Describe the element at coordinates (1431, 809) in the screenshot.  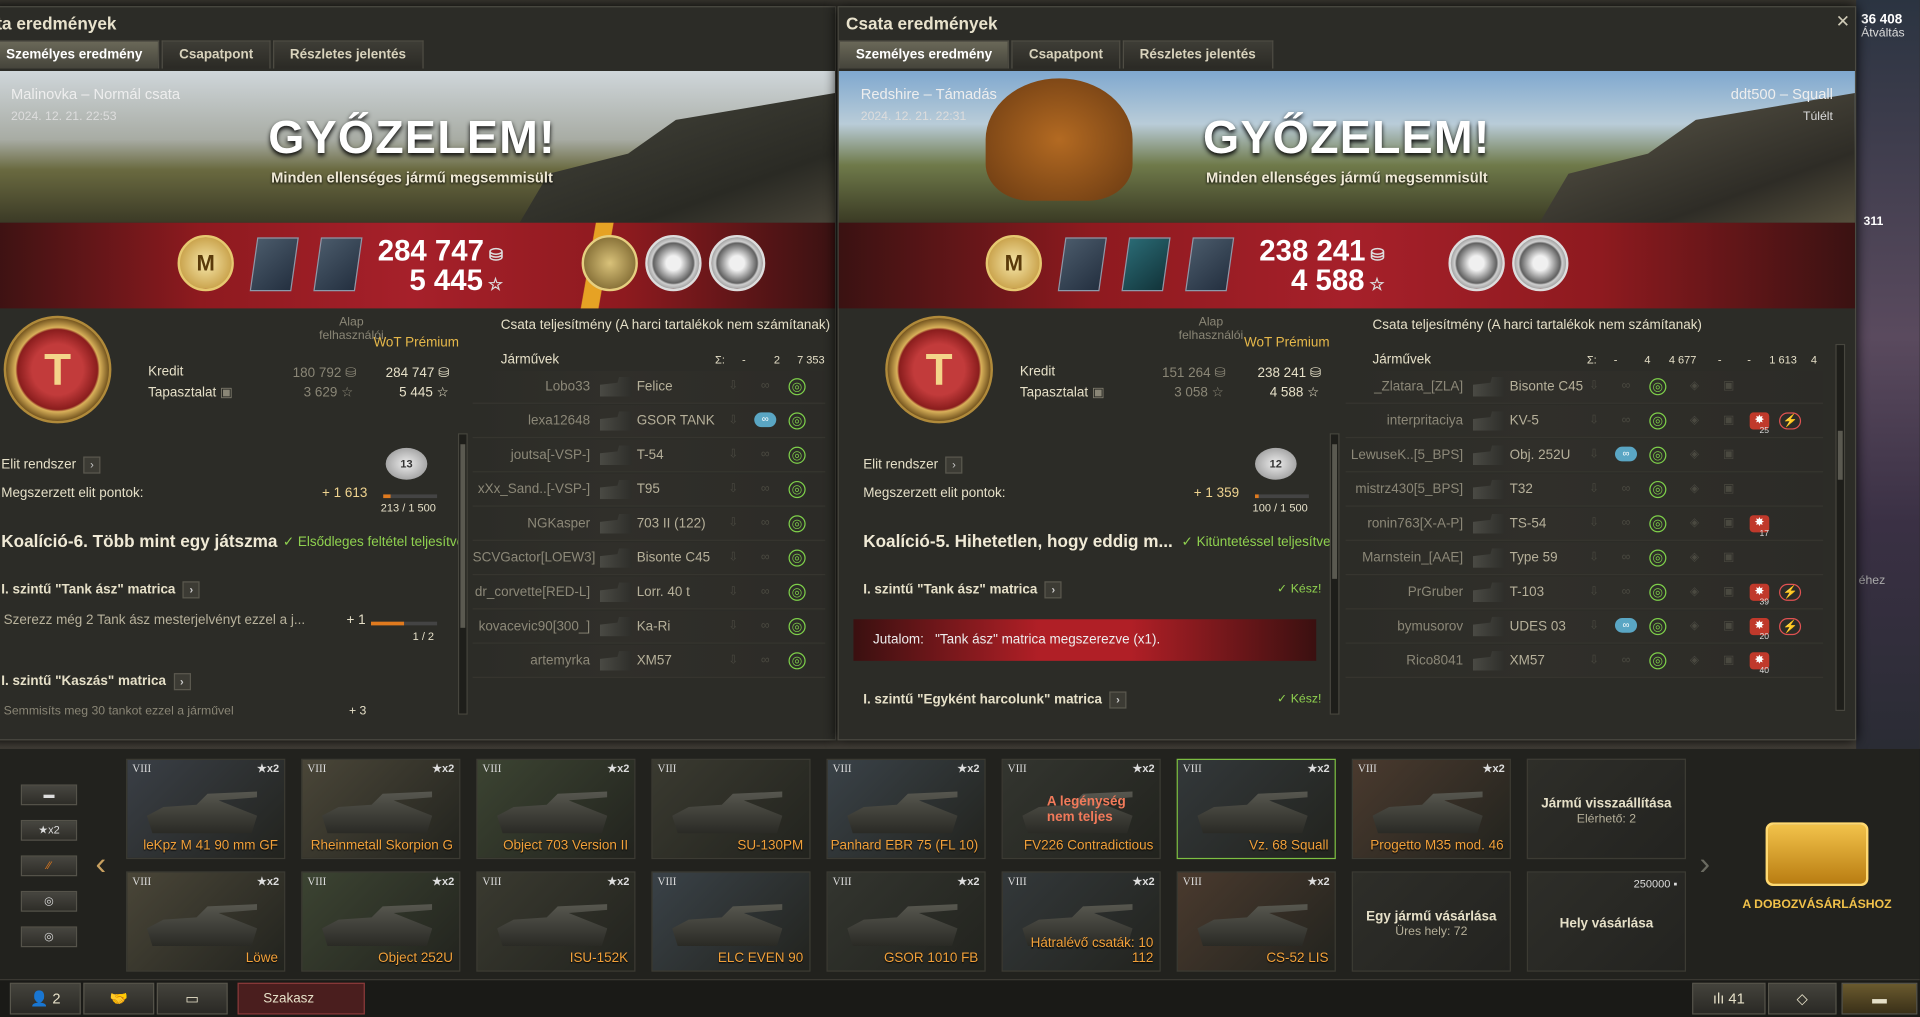
I see `vehicle-card: VIII ★x2 Progetto M35 mod. 46` at that location.